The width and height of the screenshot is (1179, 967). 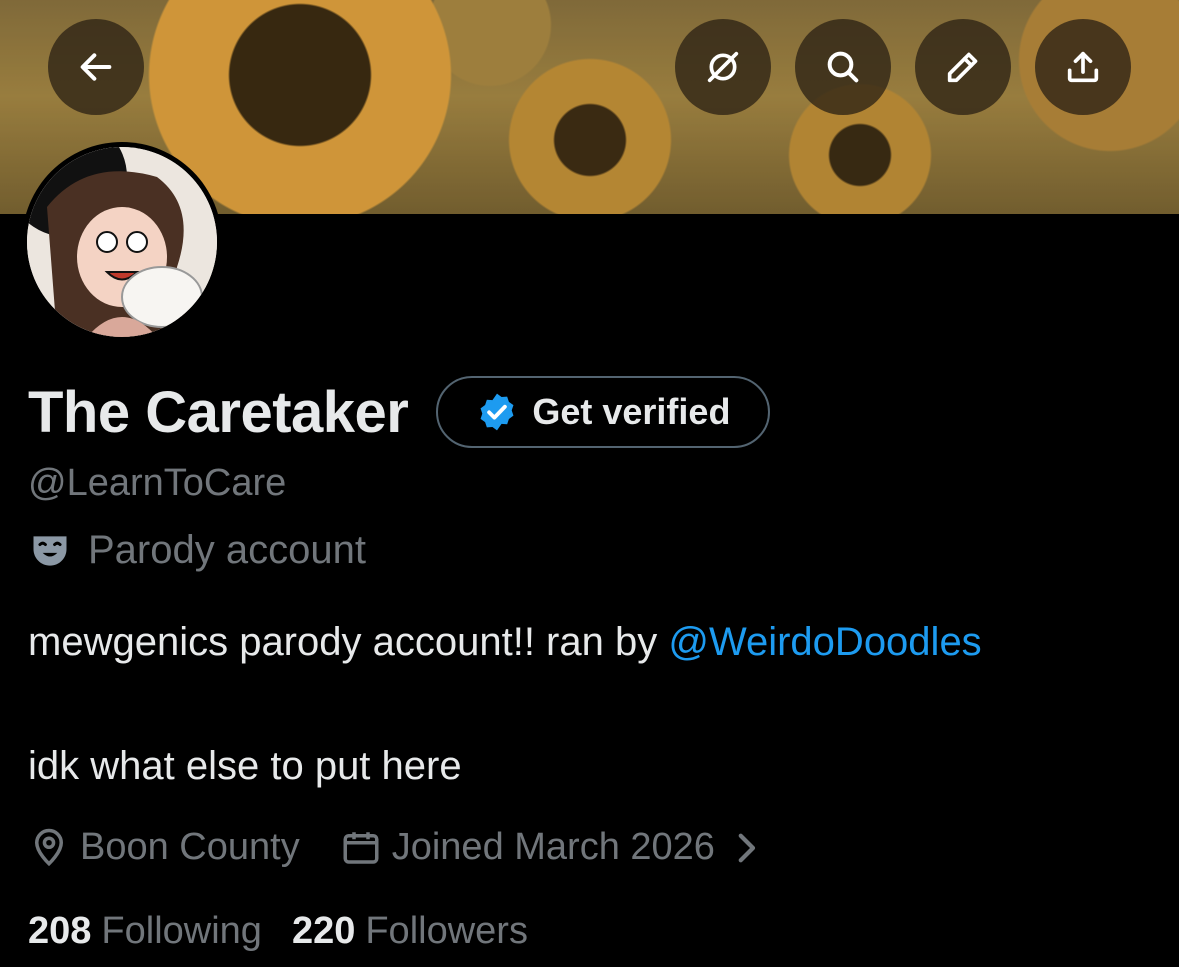 What do you see at coordinates (631, 411) in the screenshot?
I see `get-verified-label: Get verified` at bounding box center [631, 411].